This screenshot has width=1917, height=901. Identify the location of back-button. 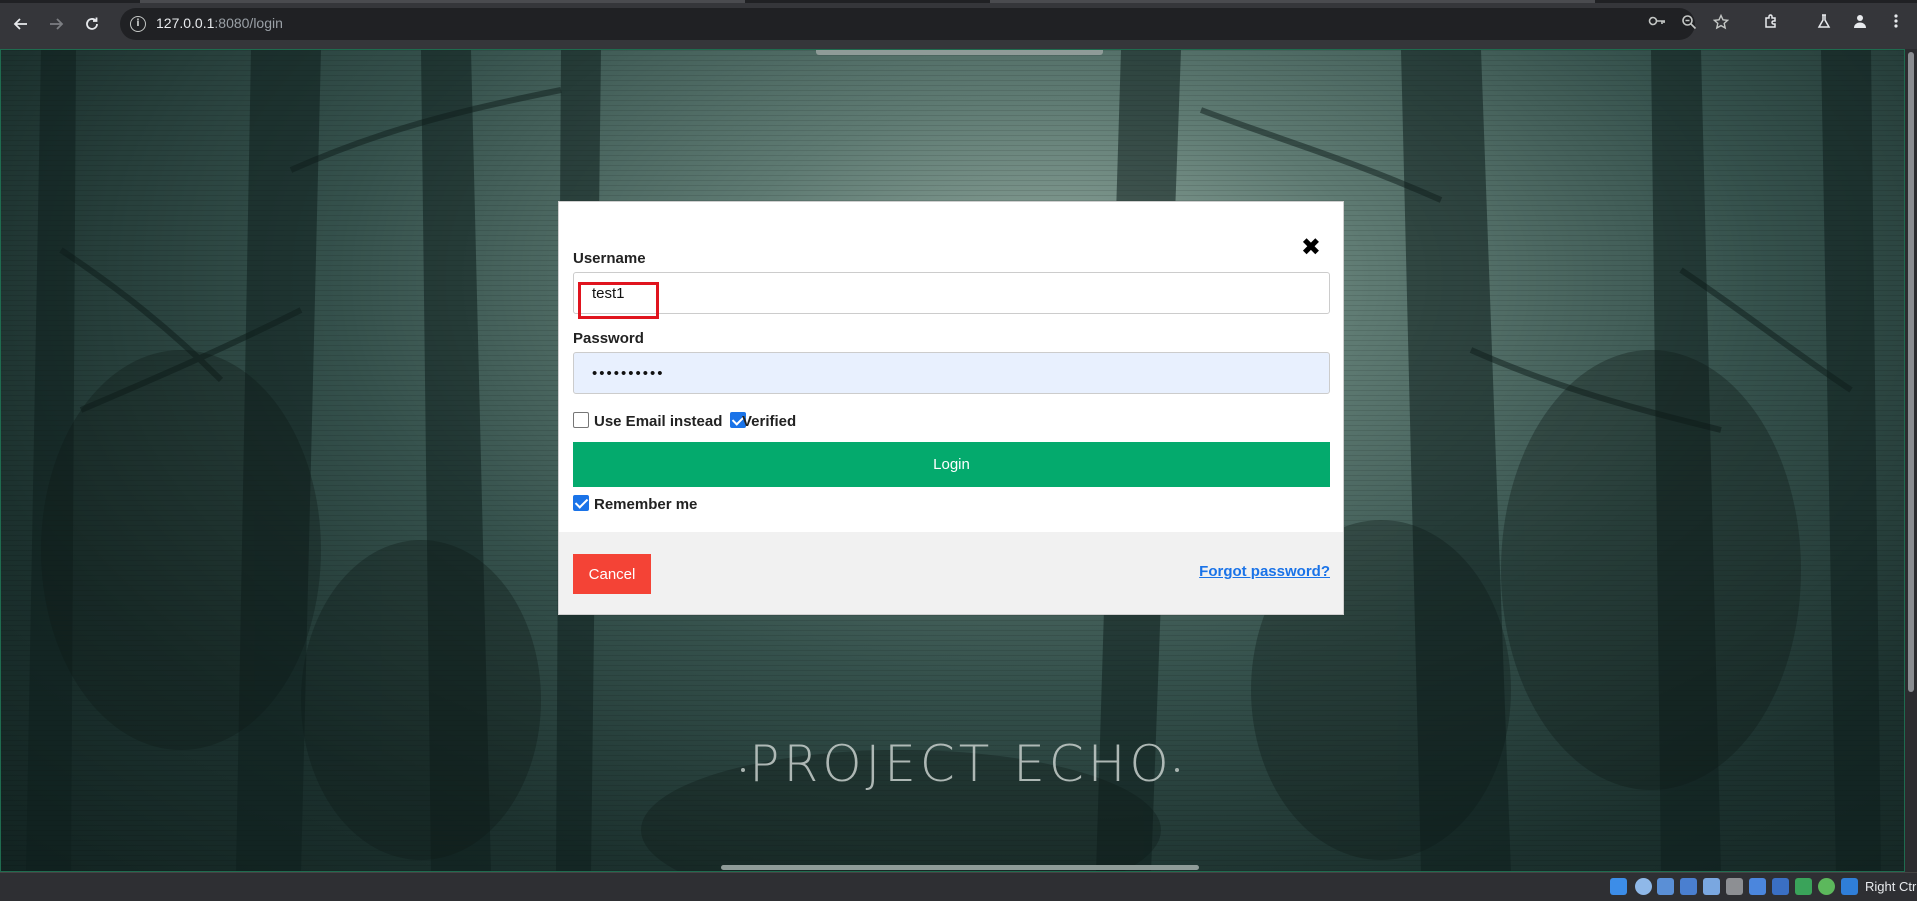
(21, 24).